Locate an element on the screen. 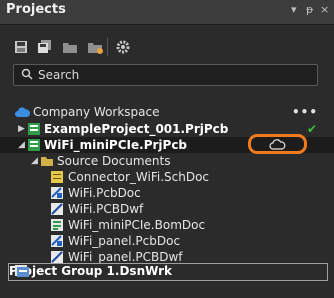 The height and width of the screenshot is (298, 334). folder-row: ◢ Source Documents is located at coordinates (167, 161).